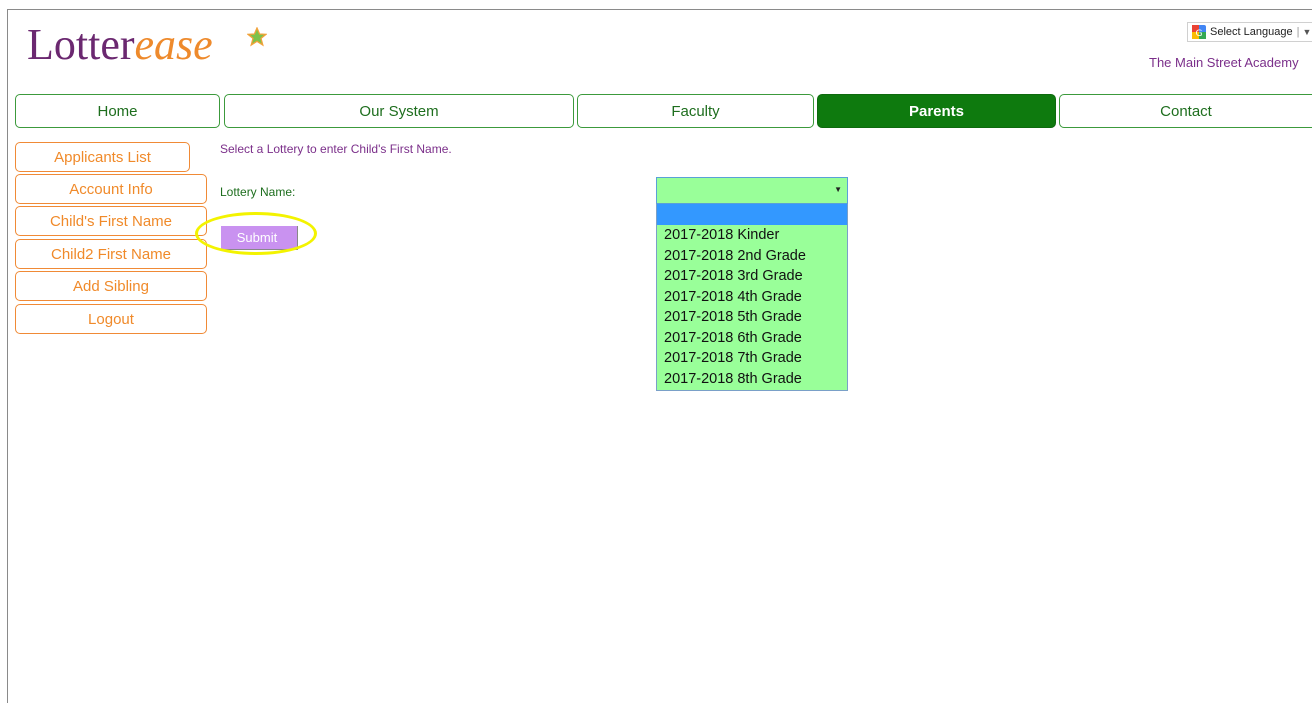  What do you see at coordinates (111, 319) in the screenshot?
I see `sidebar-item-logout: Logout` at bounding box center [111, 319].